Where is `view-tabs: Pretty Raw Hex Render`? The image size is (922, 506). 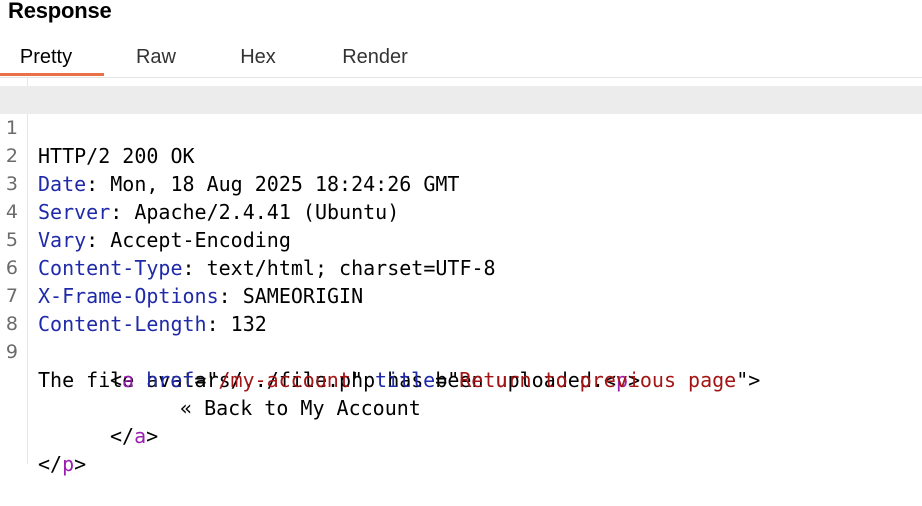
view-tabs: Pretty Raw Hex Render is located at coordinates (461, 58).